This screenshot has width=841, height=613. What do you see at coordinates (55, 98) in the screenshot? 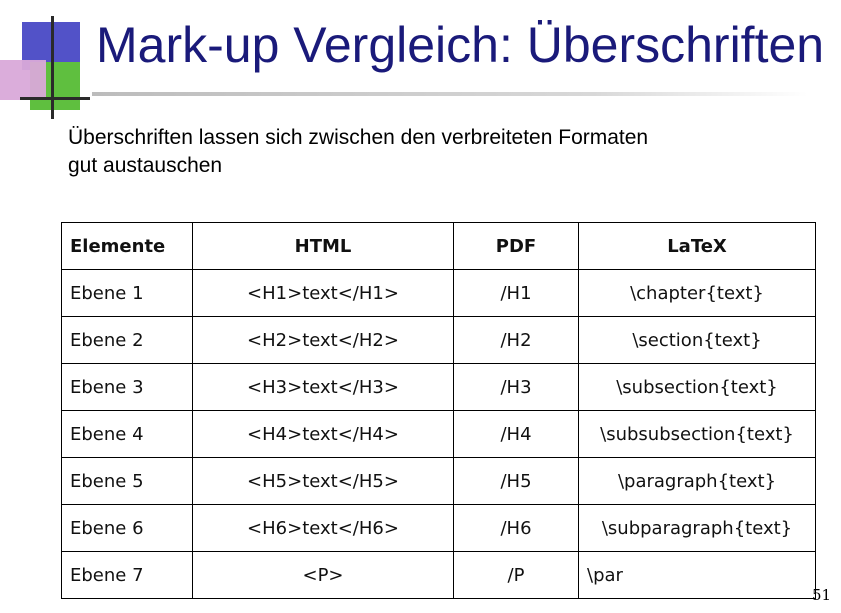
I see `decor-horizontal-line` at bounding box center [55, 98].